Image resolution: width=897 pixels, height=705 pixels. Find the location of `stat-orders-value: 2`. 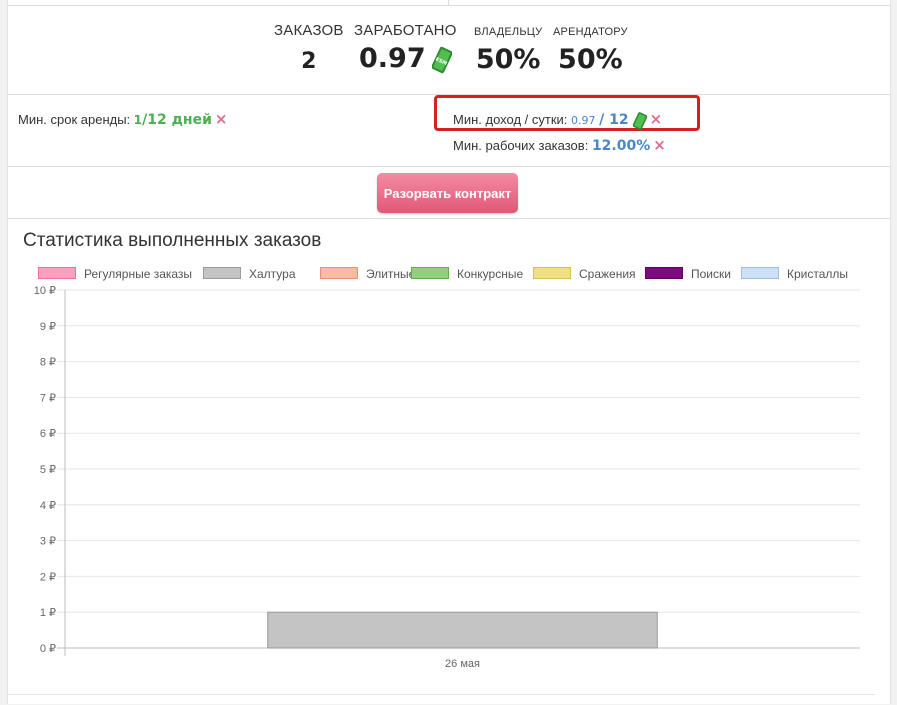

stat-orders-value: 2 is located at coordinates (309, 61).